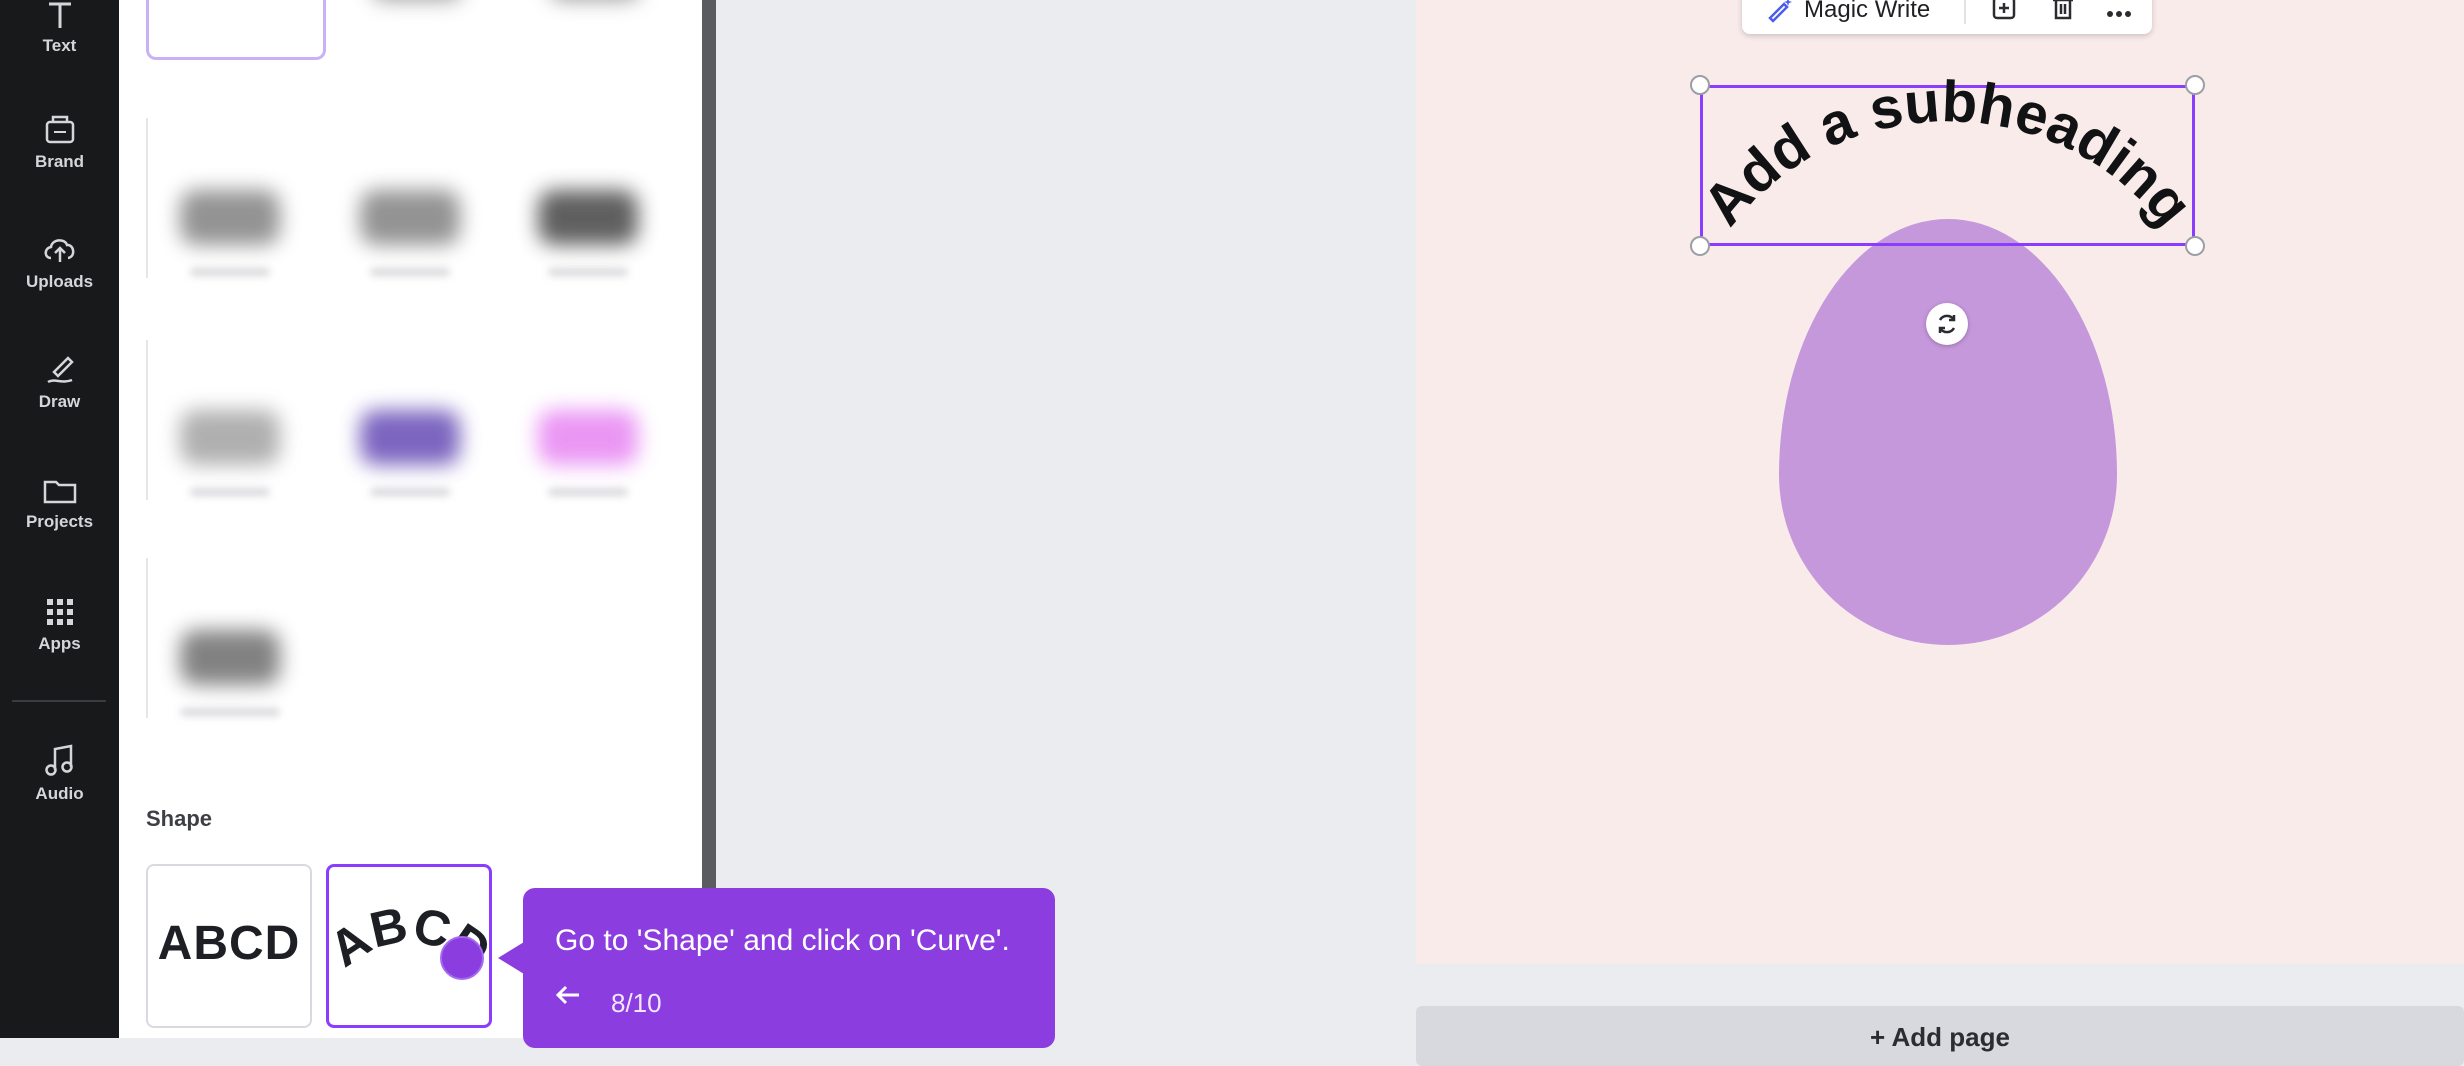 Image resolution: width=2464 pixels, height=1066 pixels. What do you see at coordinates (59, 492) in the screenshot?
I see `folder-icon` at bounding box center [59, 492].